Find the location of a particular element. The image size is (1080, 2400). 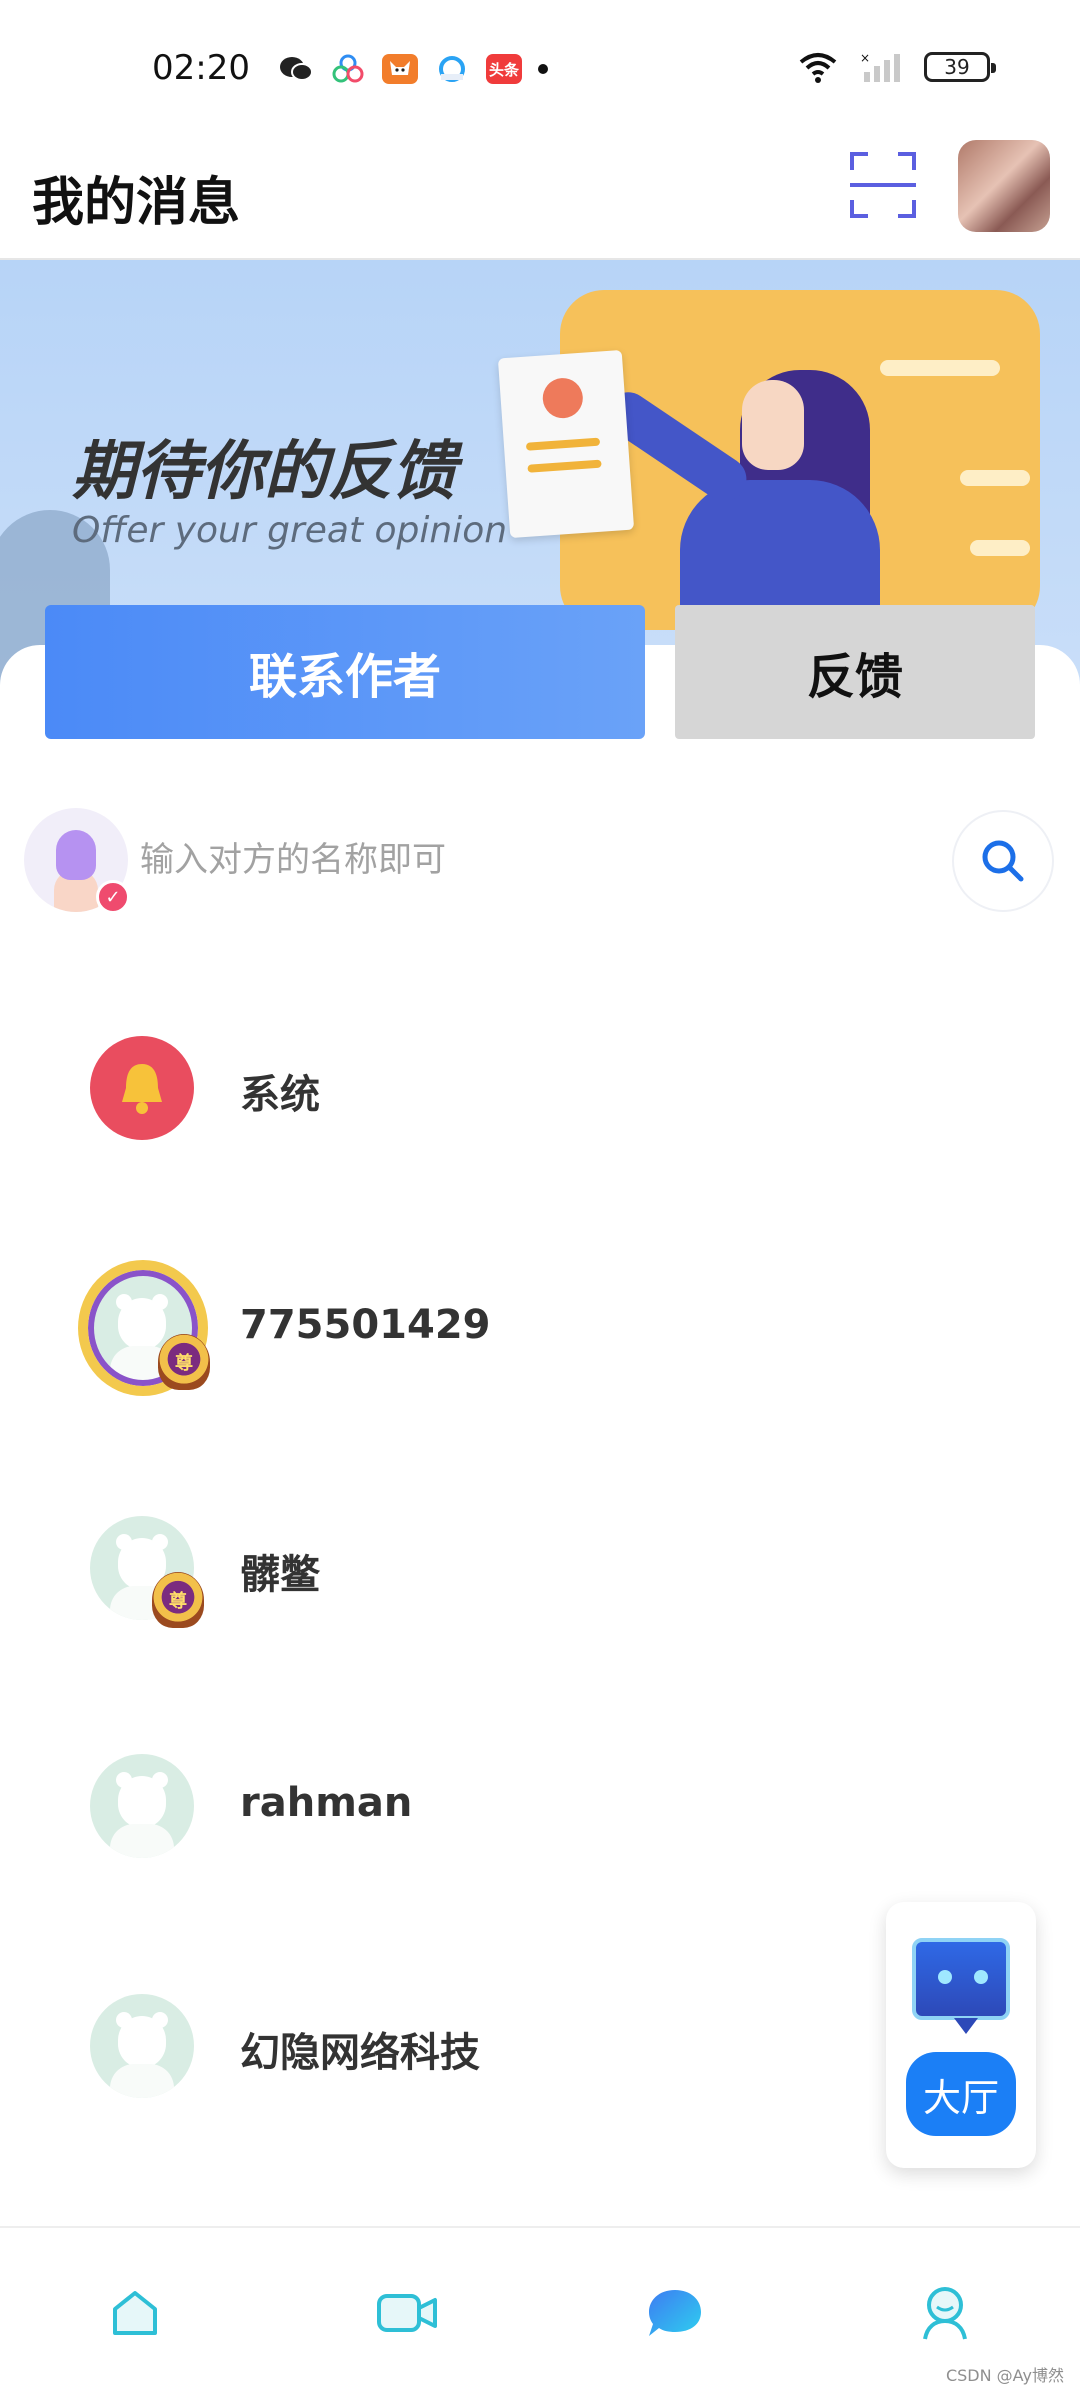

user-avatar is located at coordinates (1004, 186).